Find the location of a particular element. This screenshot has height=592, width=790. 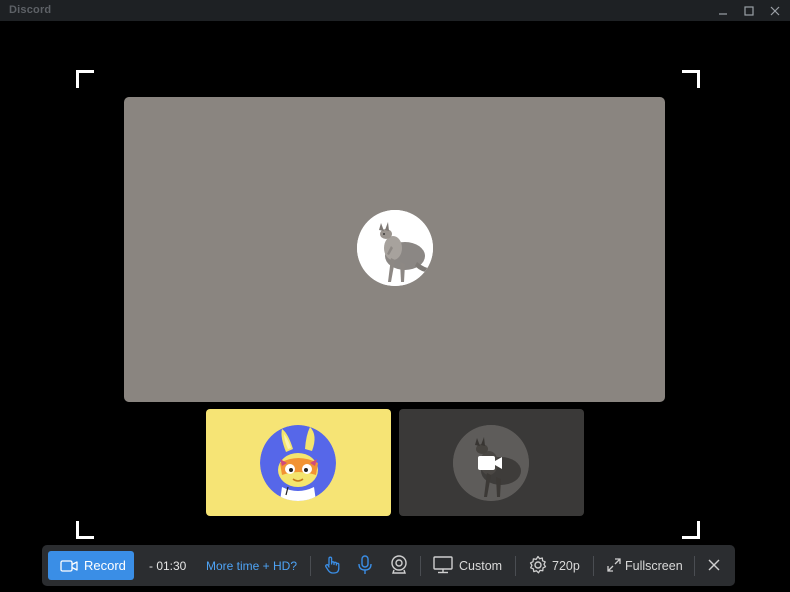

microphone-icon is located at coordinates (365, 564).